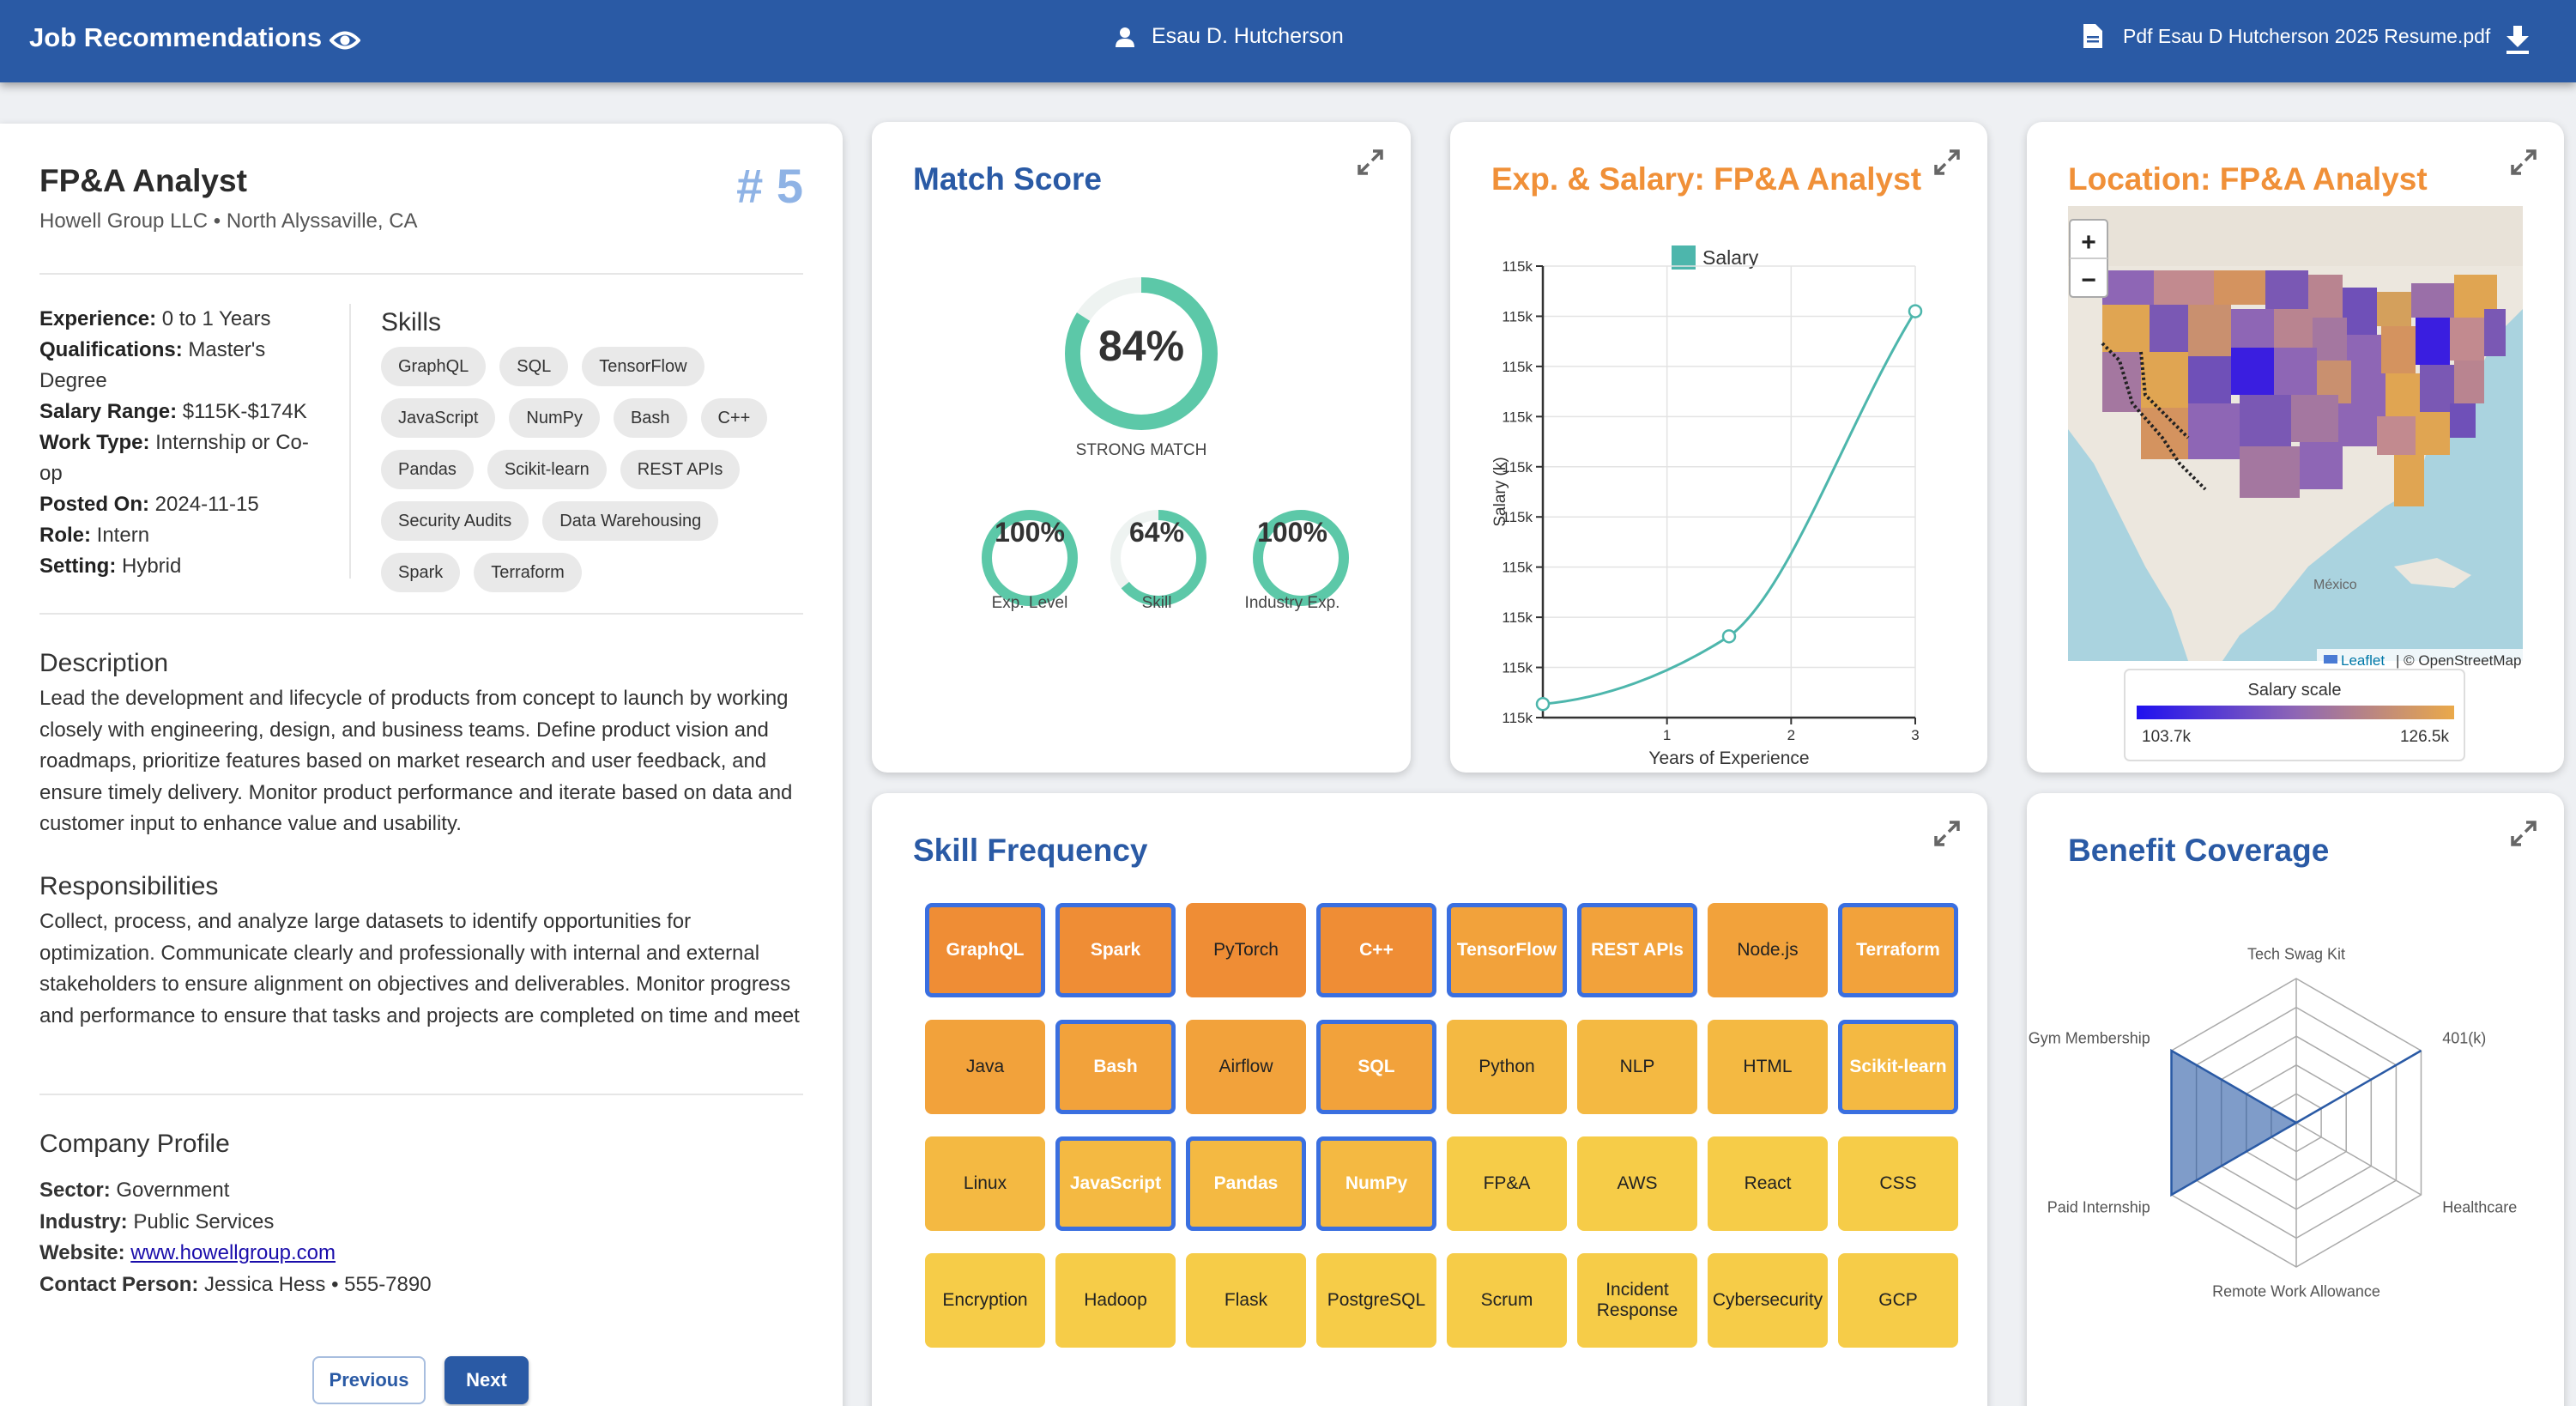  What do you see at coordinates (1637, 950) in the screenshot?
I see `skill-frequency-cell: REST APIs` at bounding box center [1637, 950].